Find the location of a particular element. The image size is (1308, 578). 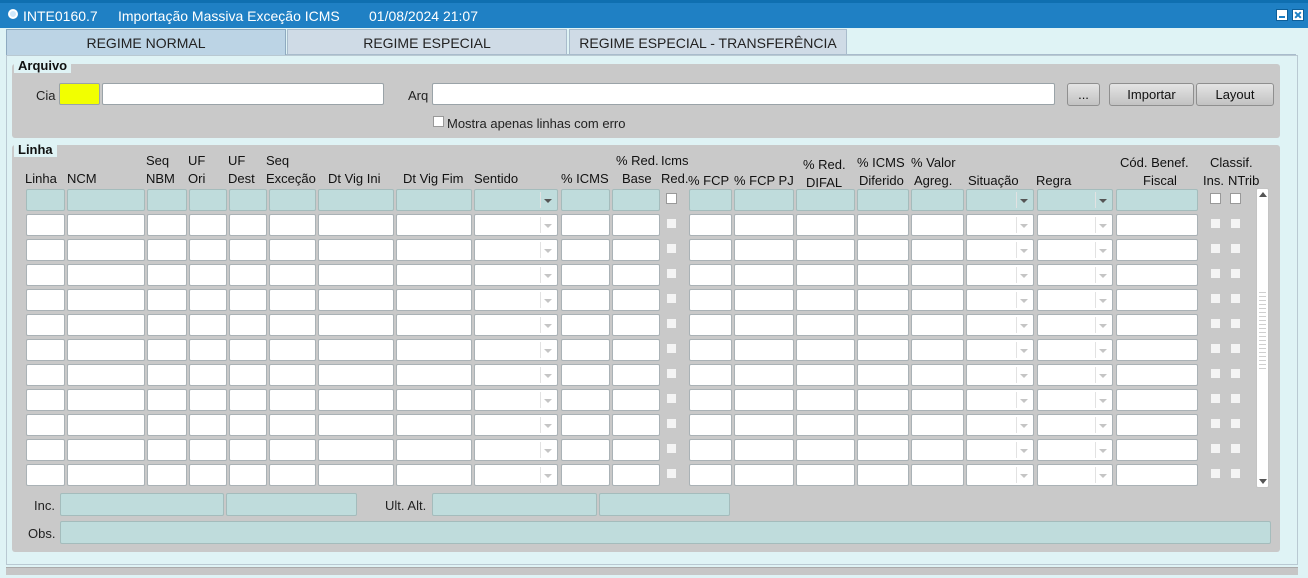

row-2-pct-icms-diferido-input is located at coordinates (883, 225).